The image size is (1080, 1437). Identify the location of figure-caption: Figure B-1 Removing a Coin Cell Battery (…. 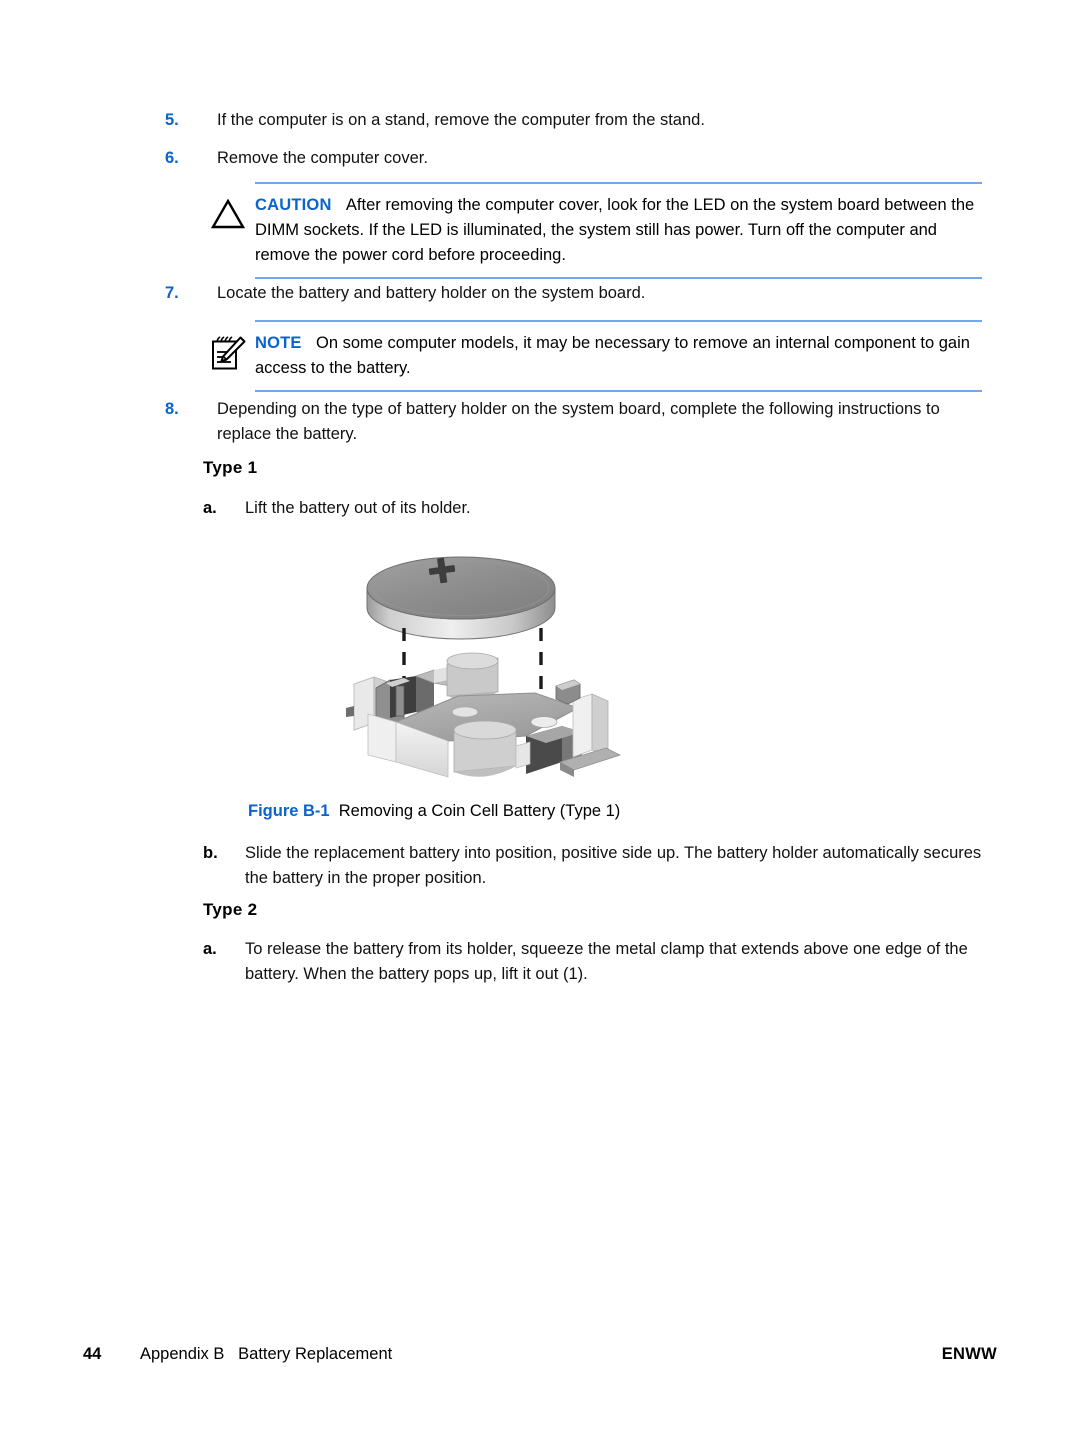
(434, 811).